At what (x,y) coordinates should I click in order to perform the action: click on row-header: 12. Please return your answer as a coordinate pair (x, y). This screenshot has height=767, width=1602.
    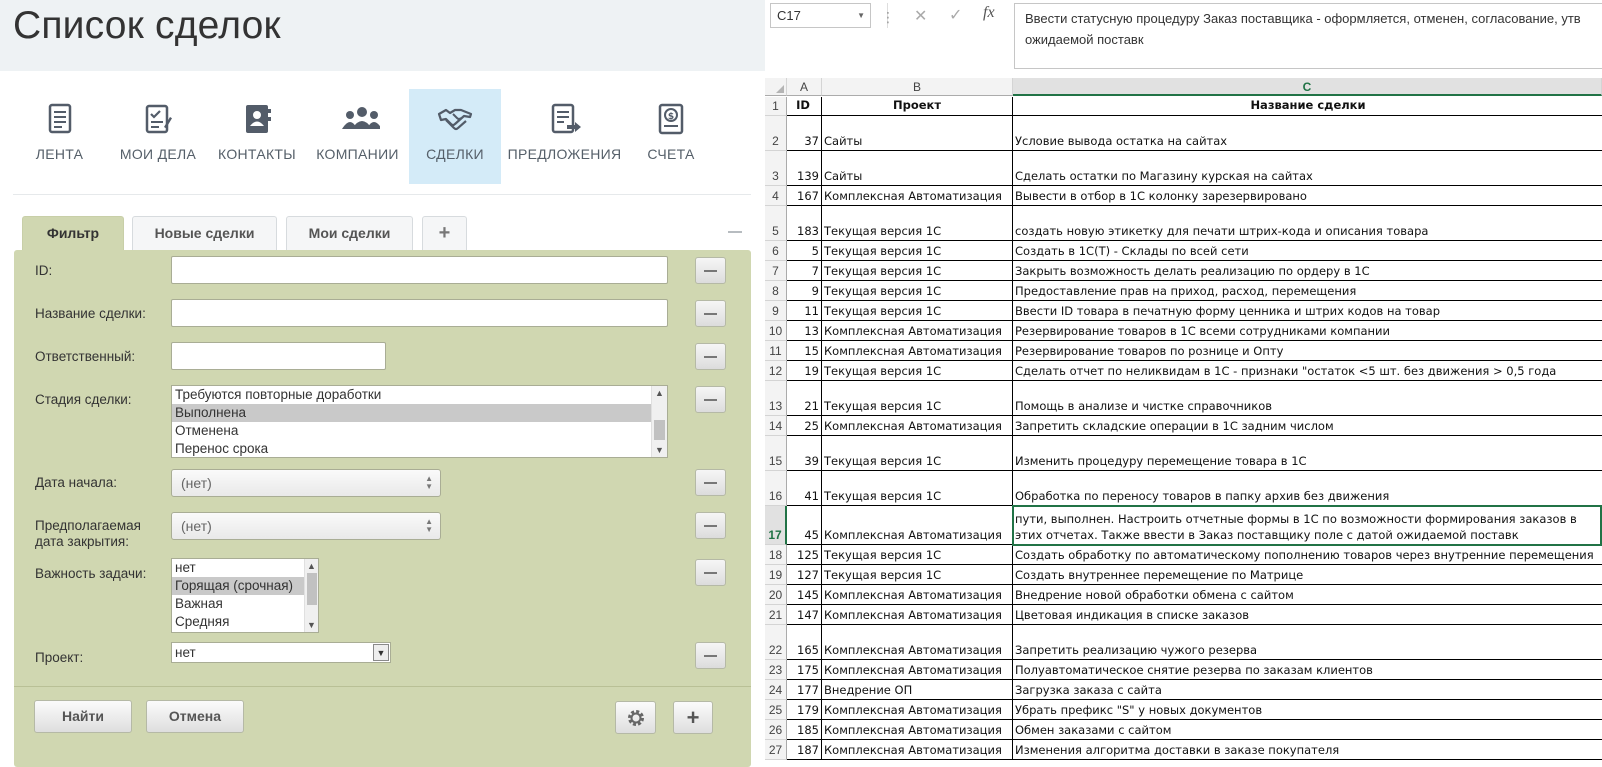
    Looking at the image, I should click on (776, 371).